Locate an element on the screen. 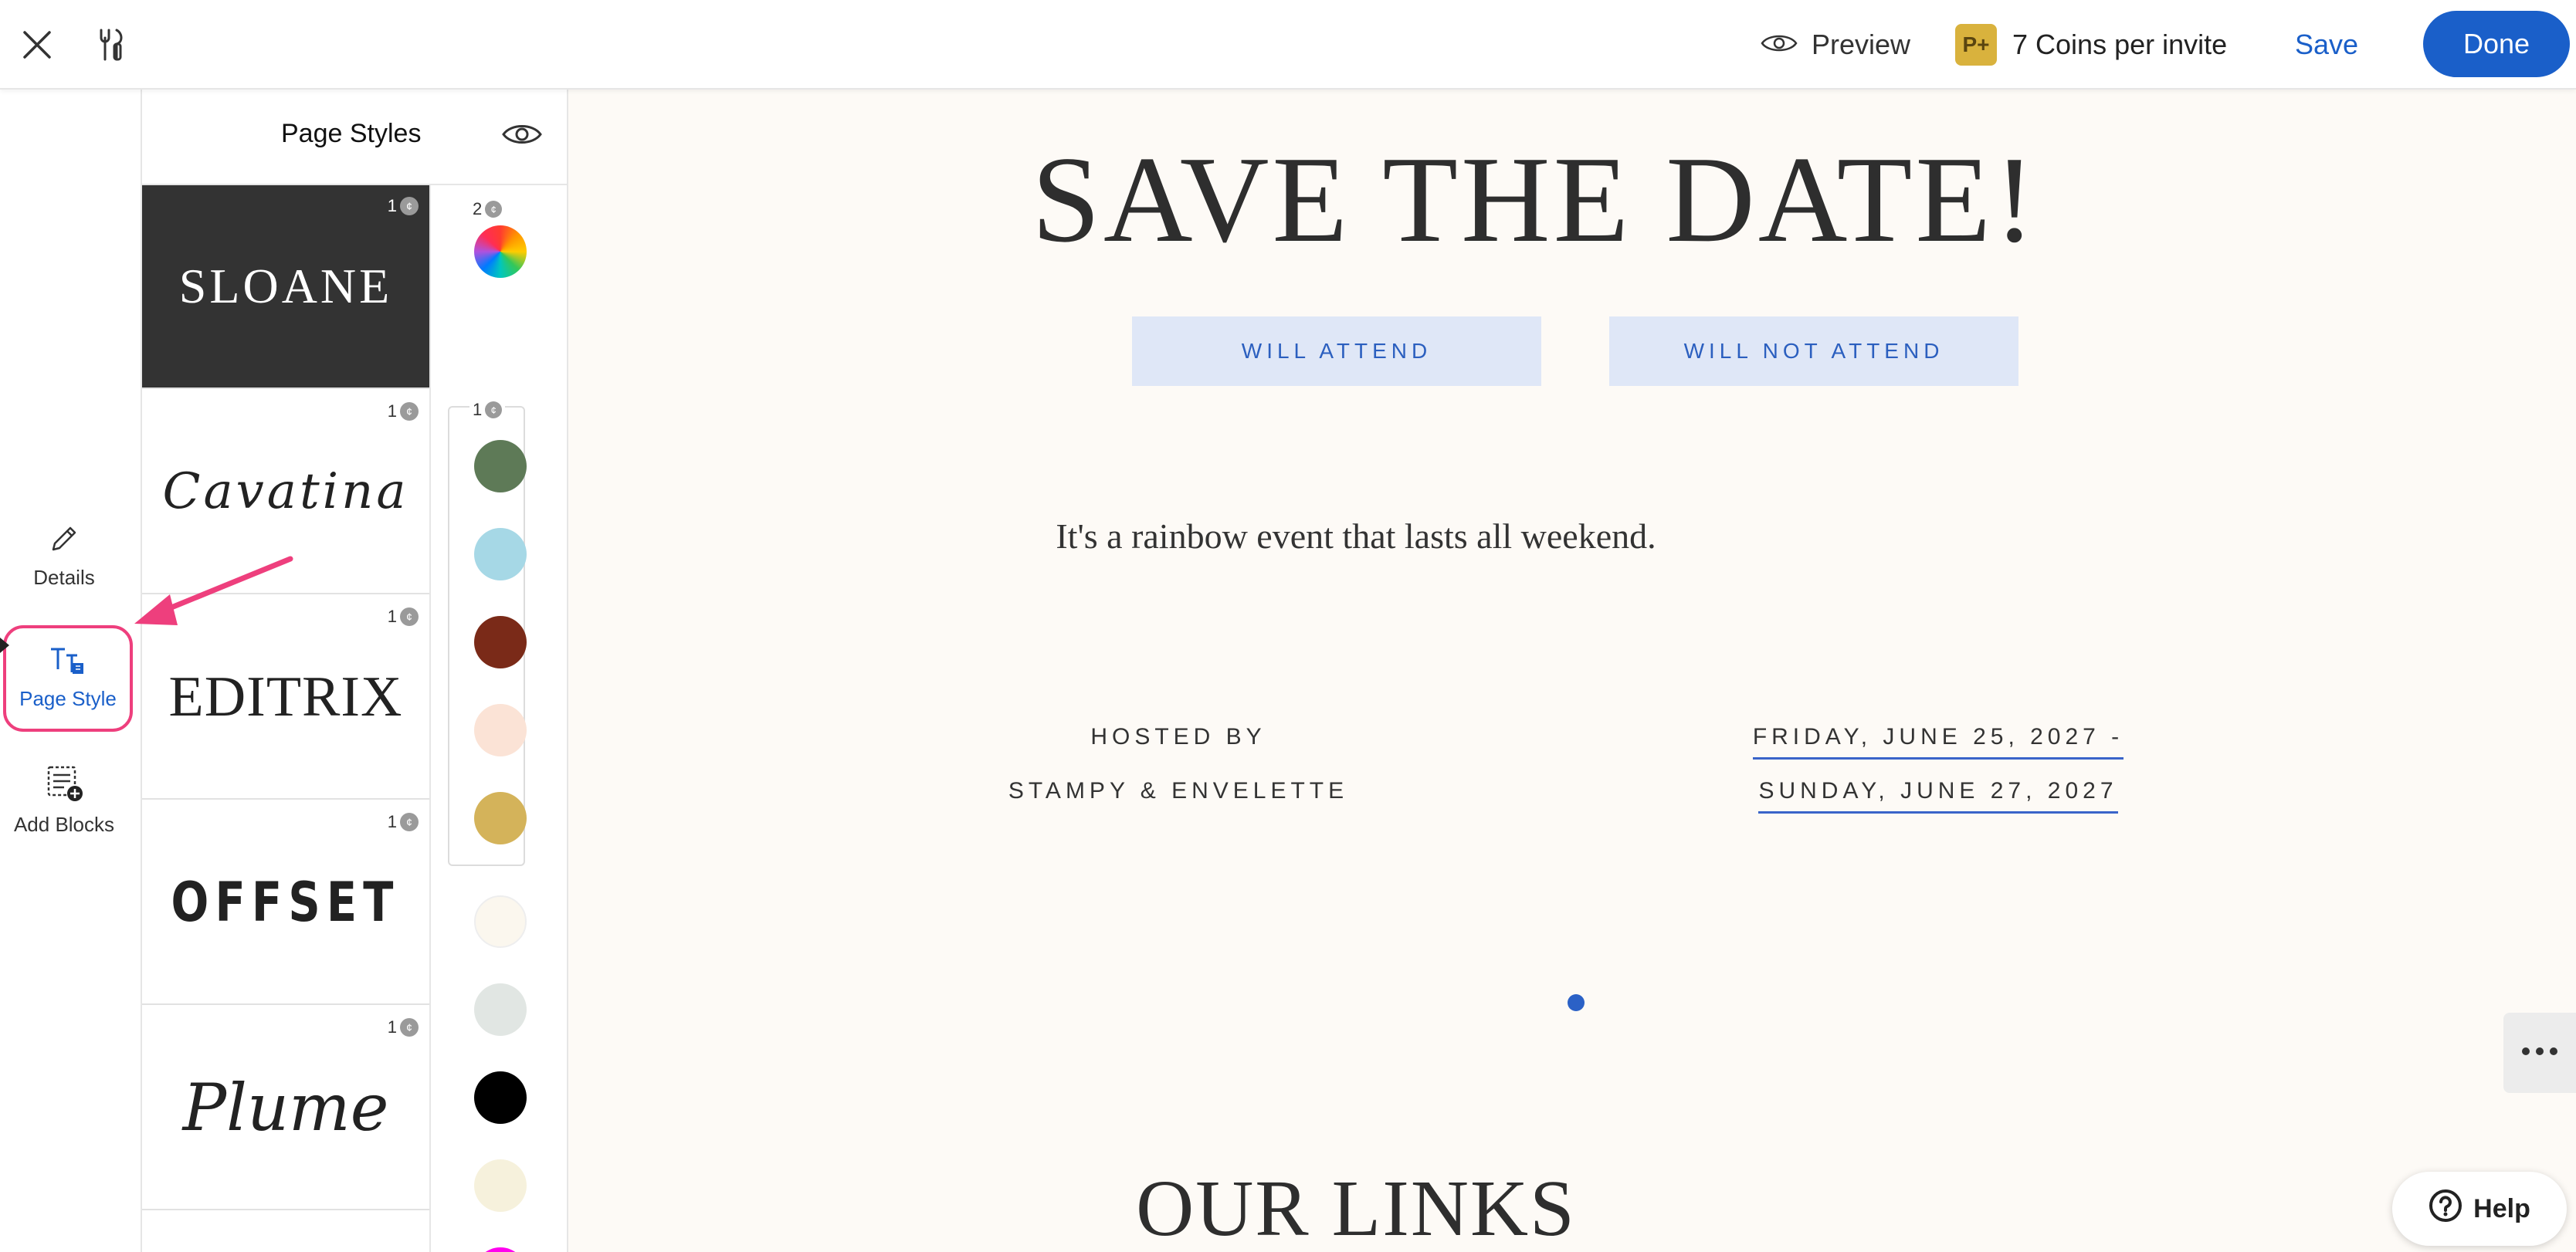 Image resolution: width=2576 pixels, height=1252 pixels. ellipsis-icon is located at coordinates (2539, 1053).